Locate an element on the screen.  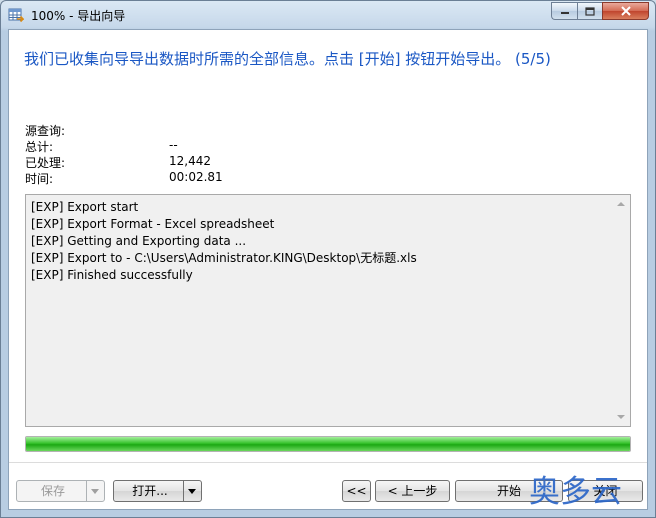
save-button-label: 保存 is located at coordinates (52, 491).